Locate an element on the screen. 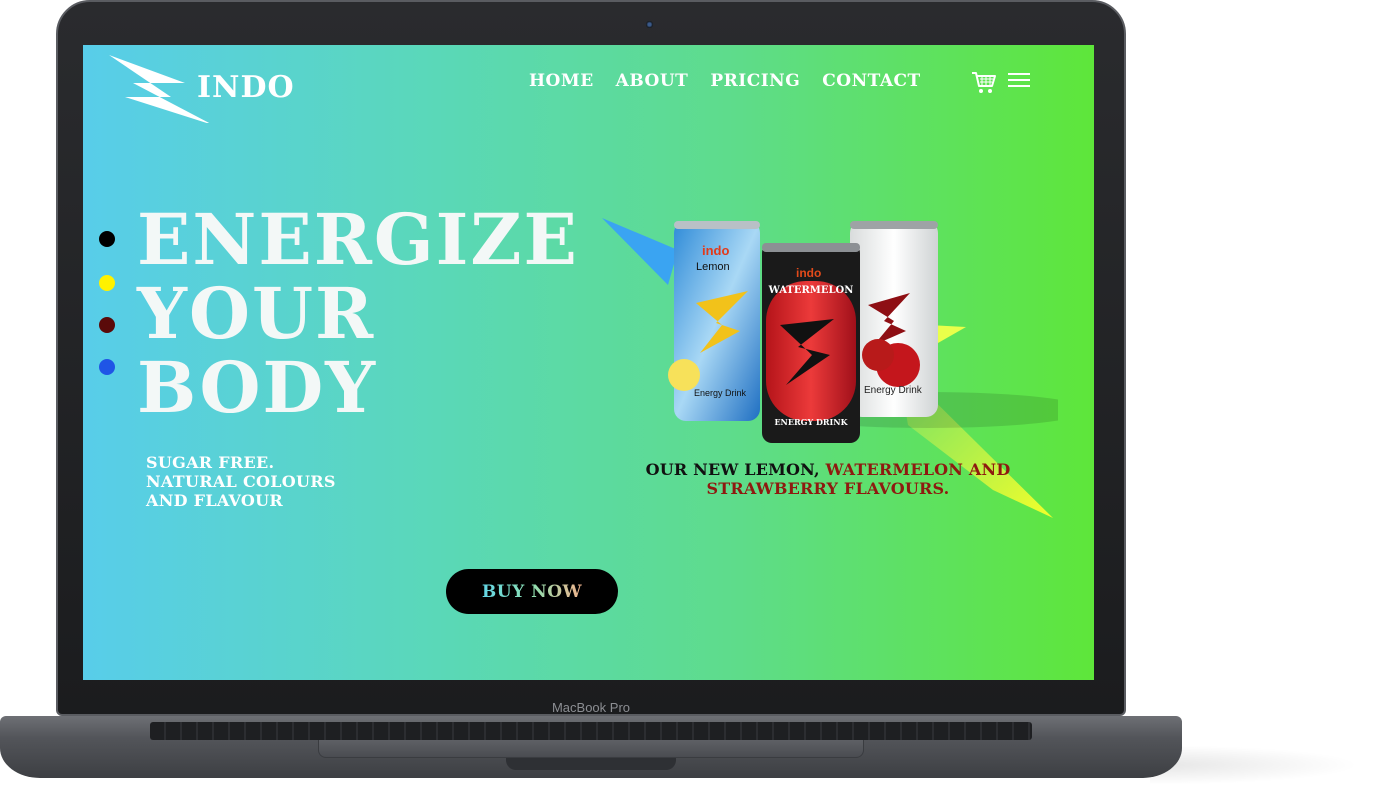 The image size is (1386, 798). can-watermelon-brand: indo is located at coordinates (808, 273).